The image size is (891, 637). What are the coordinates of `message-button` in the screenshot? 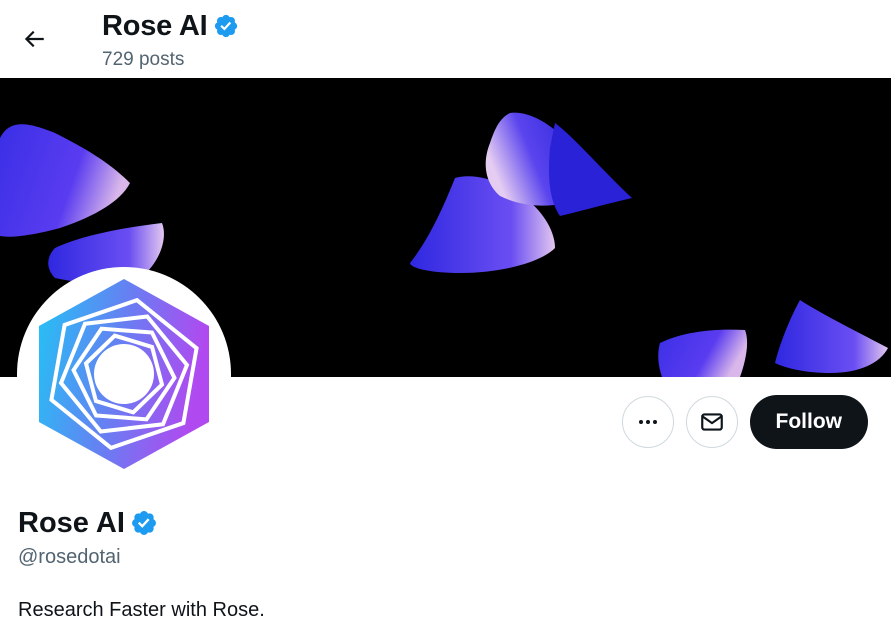 It's located at (711, 422).